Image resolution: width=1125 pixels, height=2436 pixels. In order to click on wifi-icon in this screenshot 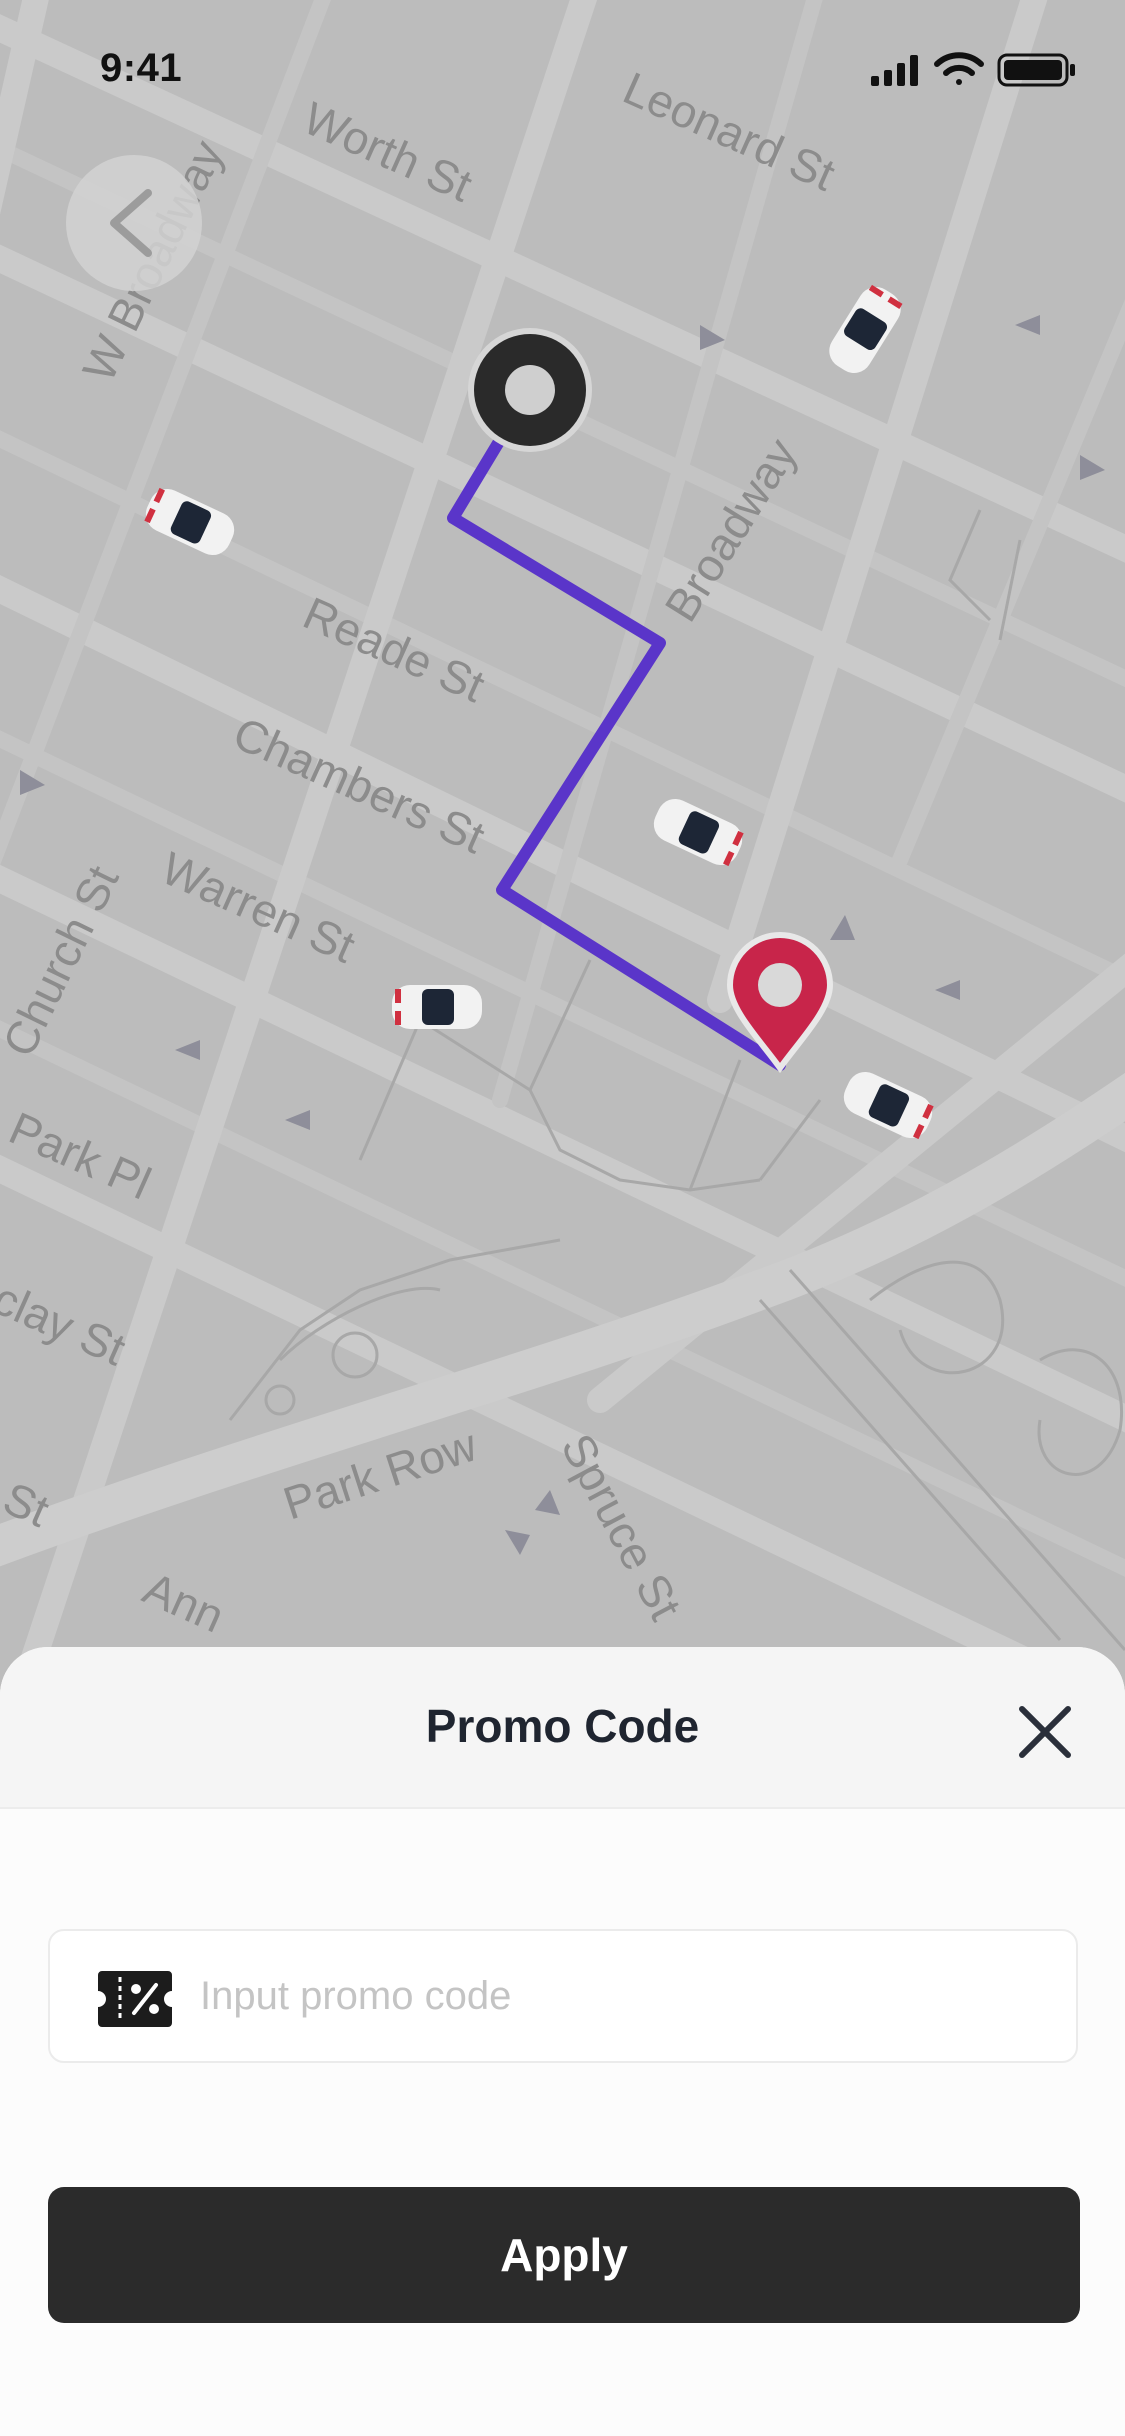, I will do `click(959, 68)`.